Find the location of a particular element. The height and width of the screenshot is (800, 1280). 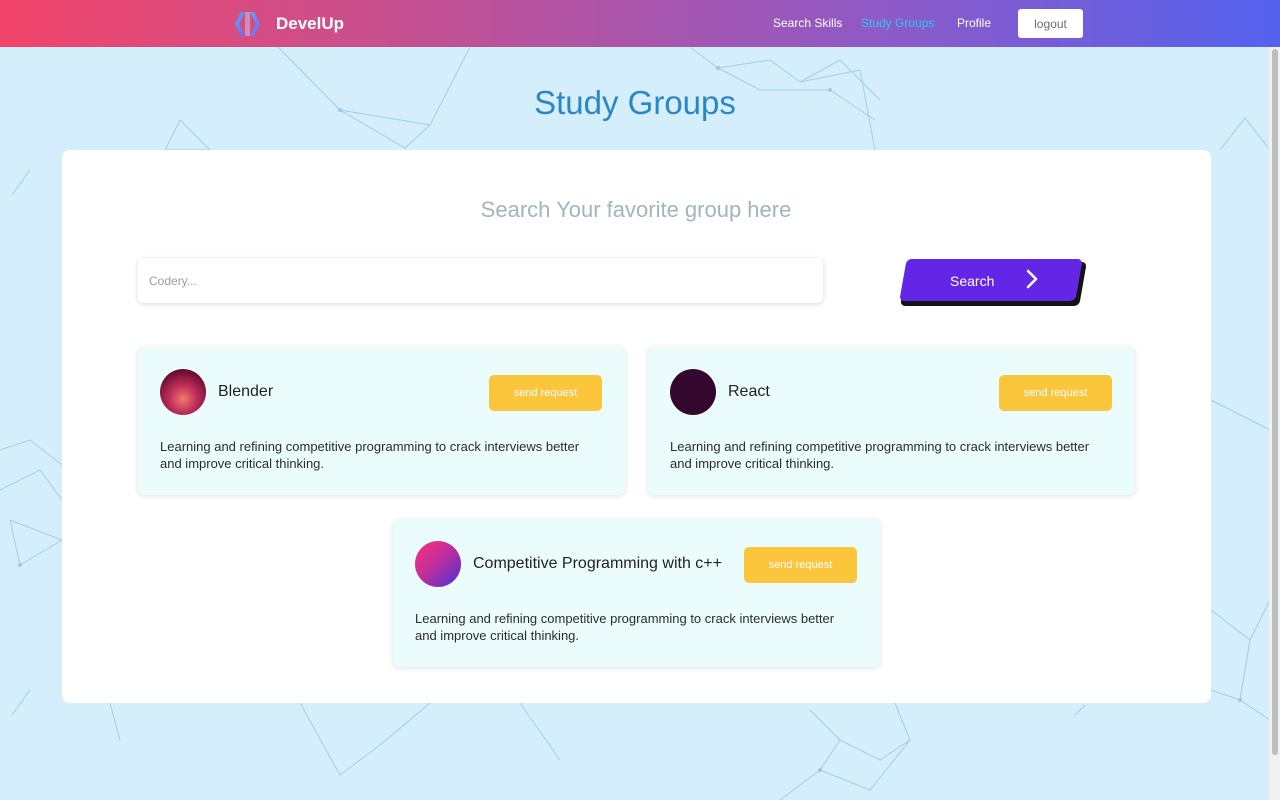

nav-link-study-groups: Study Groups is located at coordinates (897, 23).